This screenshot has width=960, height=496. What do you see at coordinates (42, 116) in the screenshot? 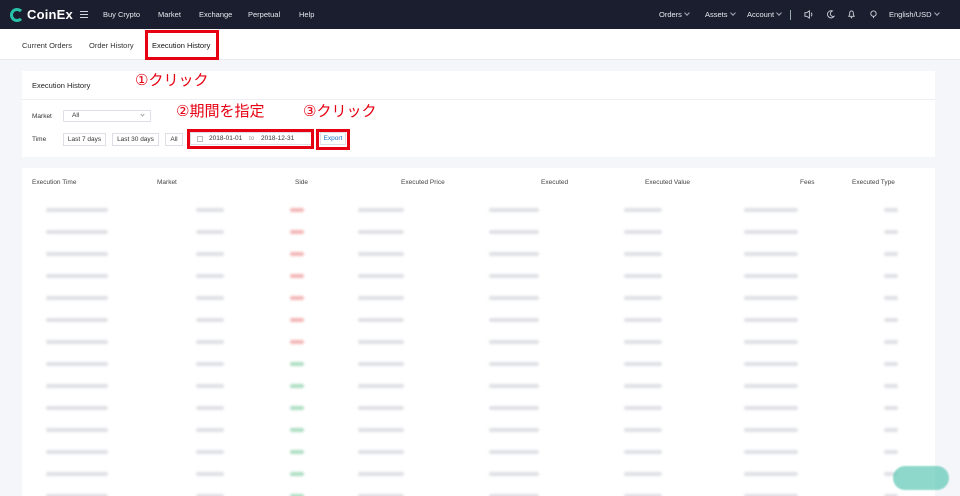
I see `market-label: Market` at bounding box center [42, 116].